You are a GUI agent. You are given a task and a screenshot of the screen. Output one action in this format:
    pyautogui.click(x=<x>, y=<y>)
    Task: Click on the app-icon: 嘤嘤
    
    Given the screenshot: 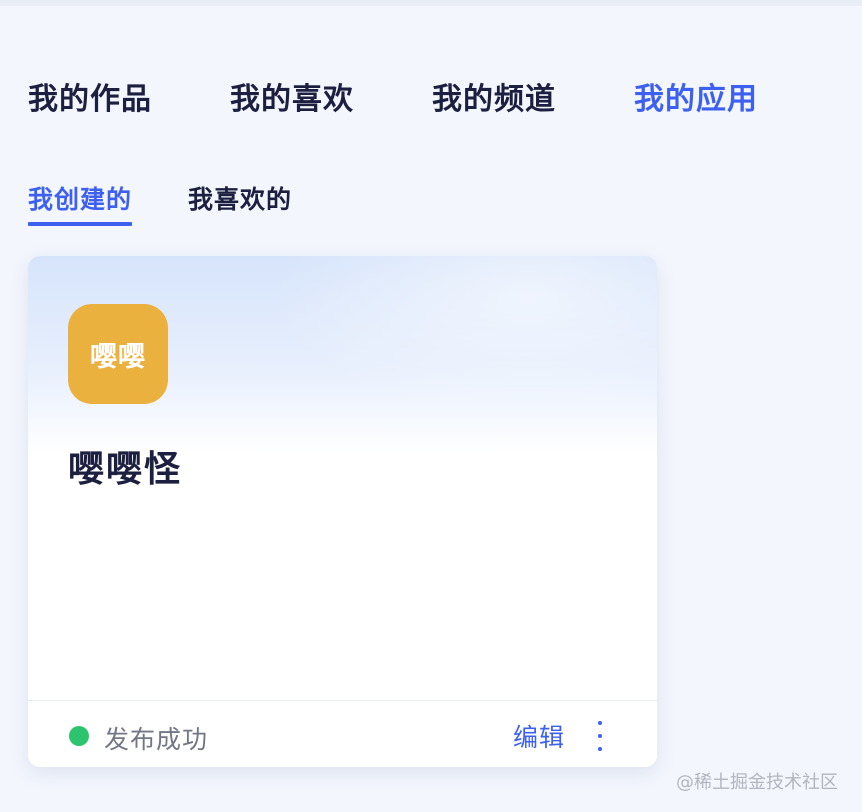 What is the action you would take?
    pyautogui.click(x=118, y=354)
    